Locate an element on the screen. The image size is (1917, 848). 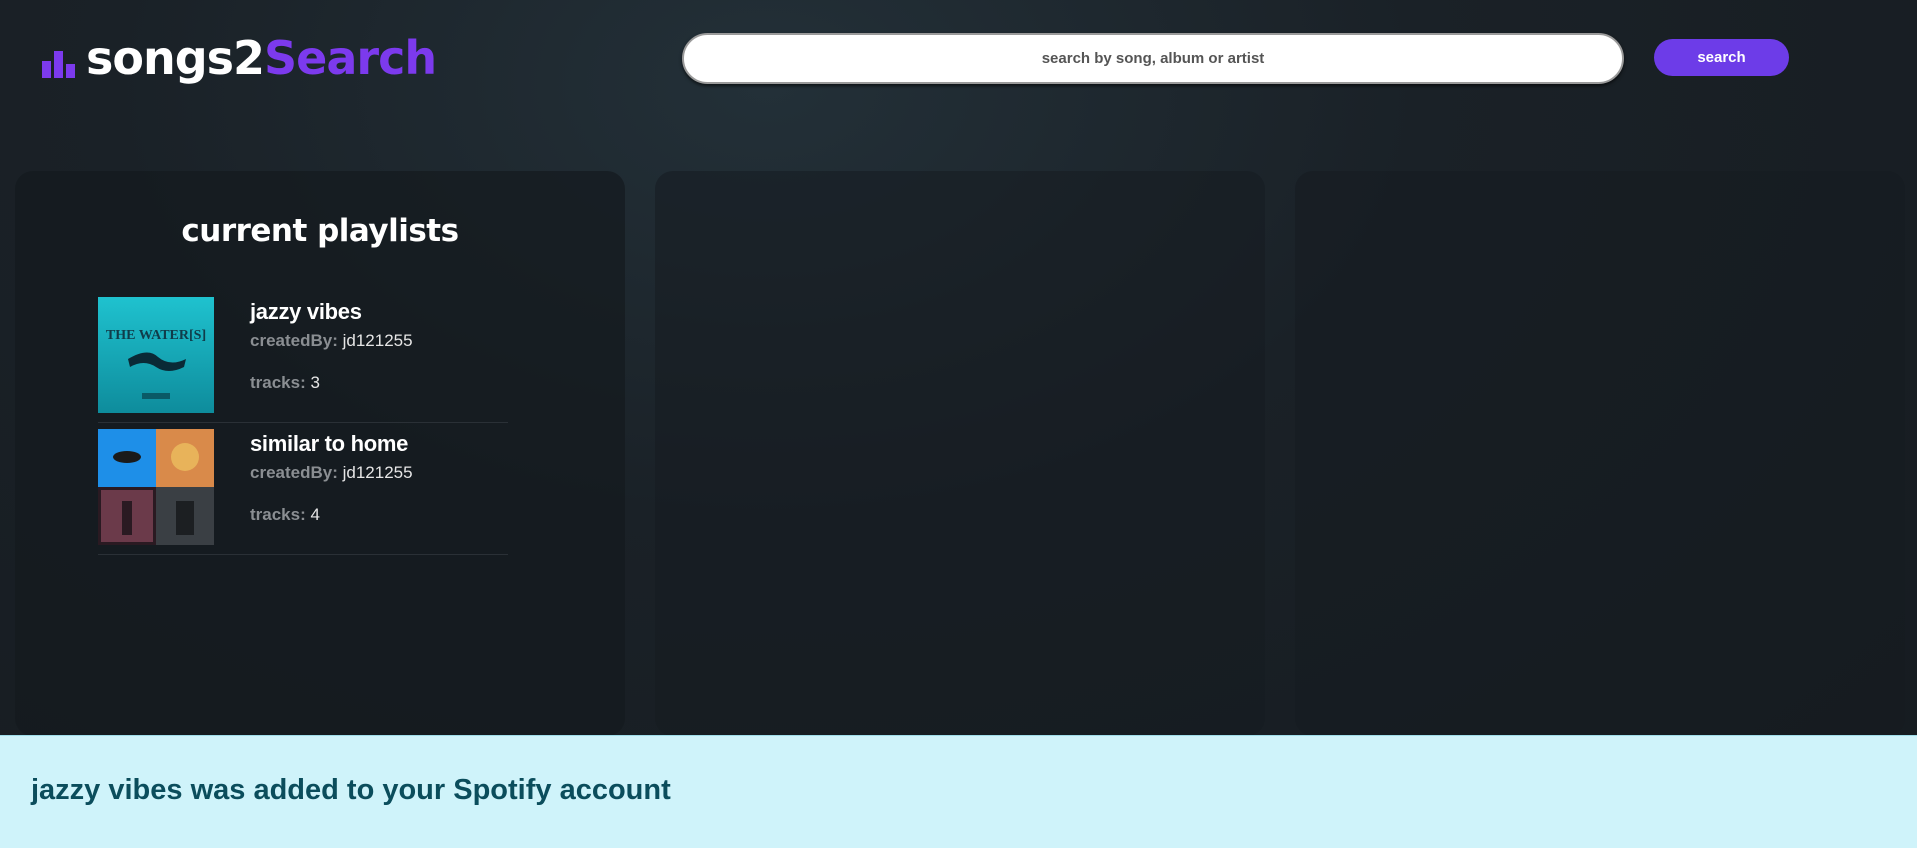
search-input is located at coordinates (1153, 58).